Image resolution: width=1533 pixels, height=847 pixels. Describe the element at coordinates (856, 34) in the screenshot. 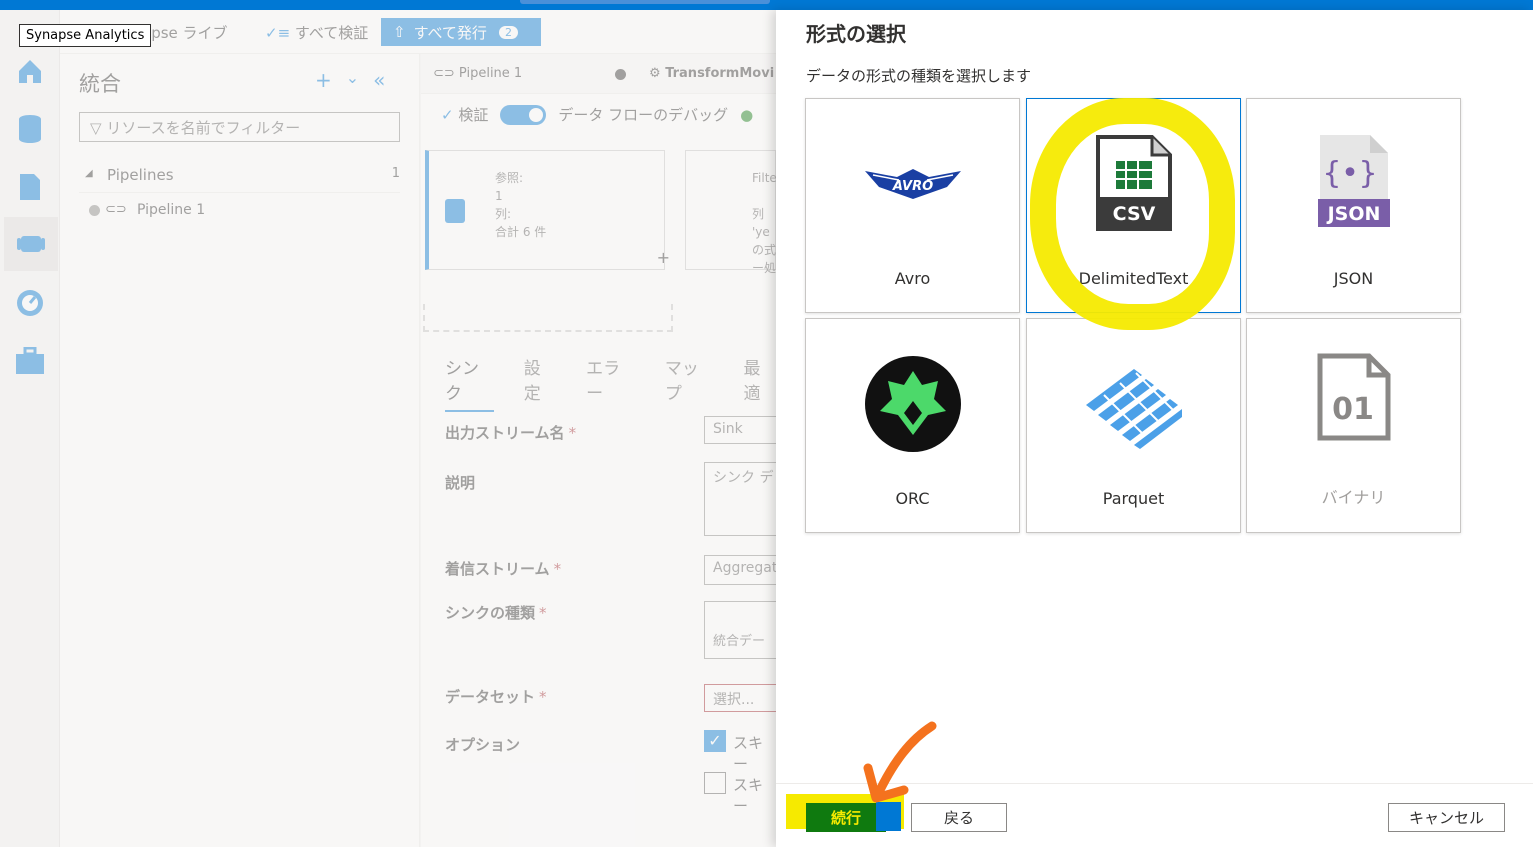

I see `panel-title: 形式の選択` at that location.